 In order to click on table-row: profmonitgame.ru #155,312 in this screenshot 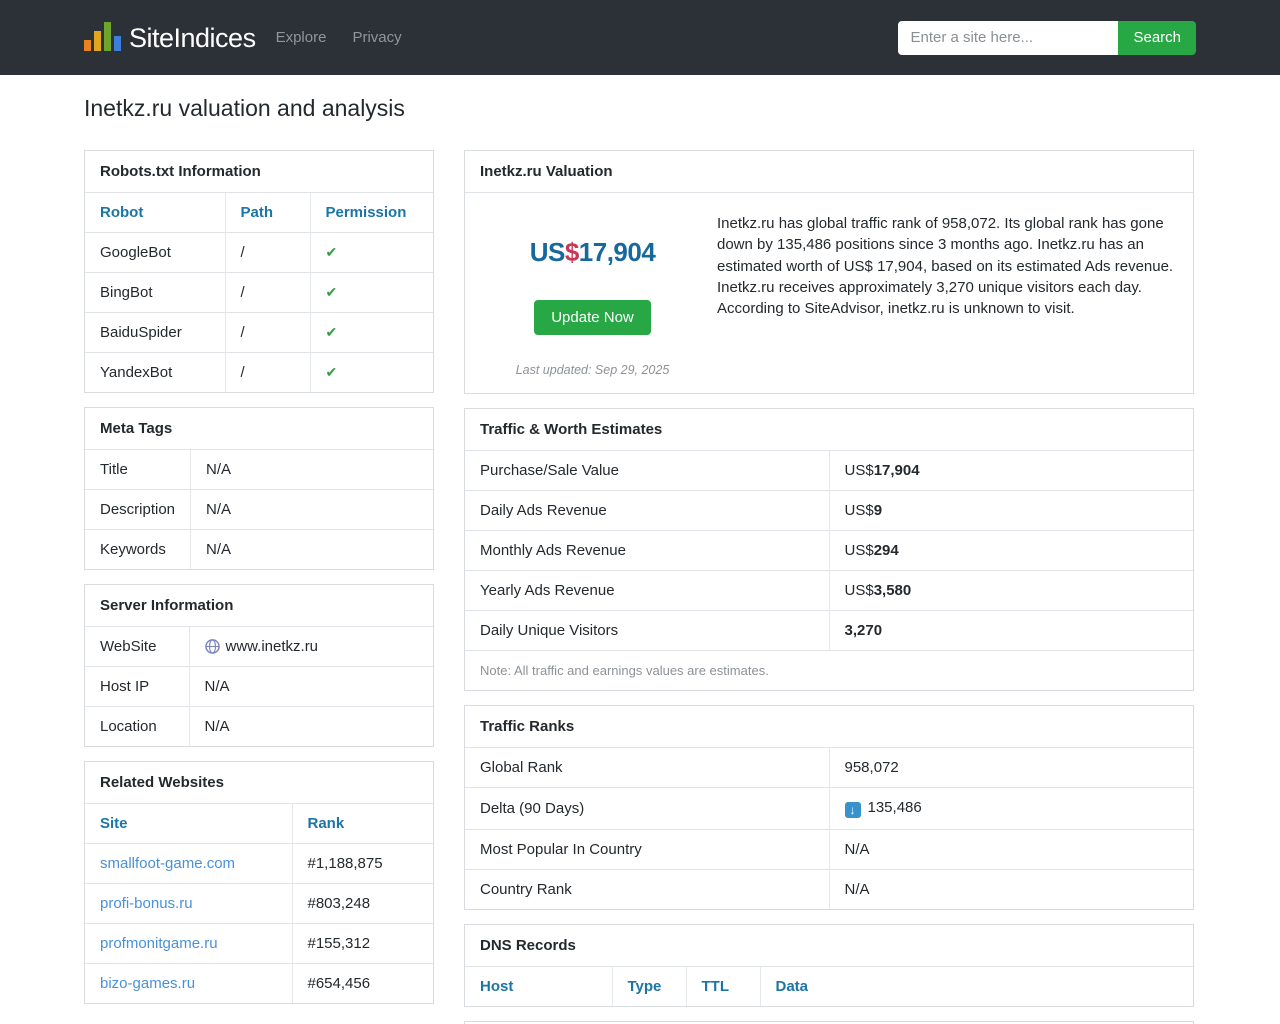, I will do `click(259, 943)`.